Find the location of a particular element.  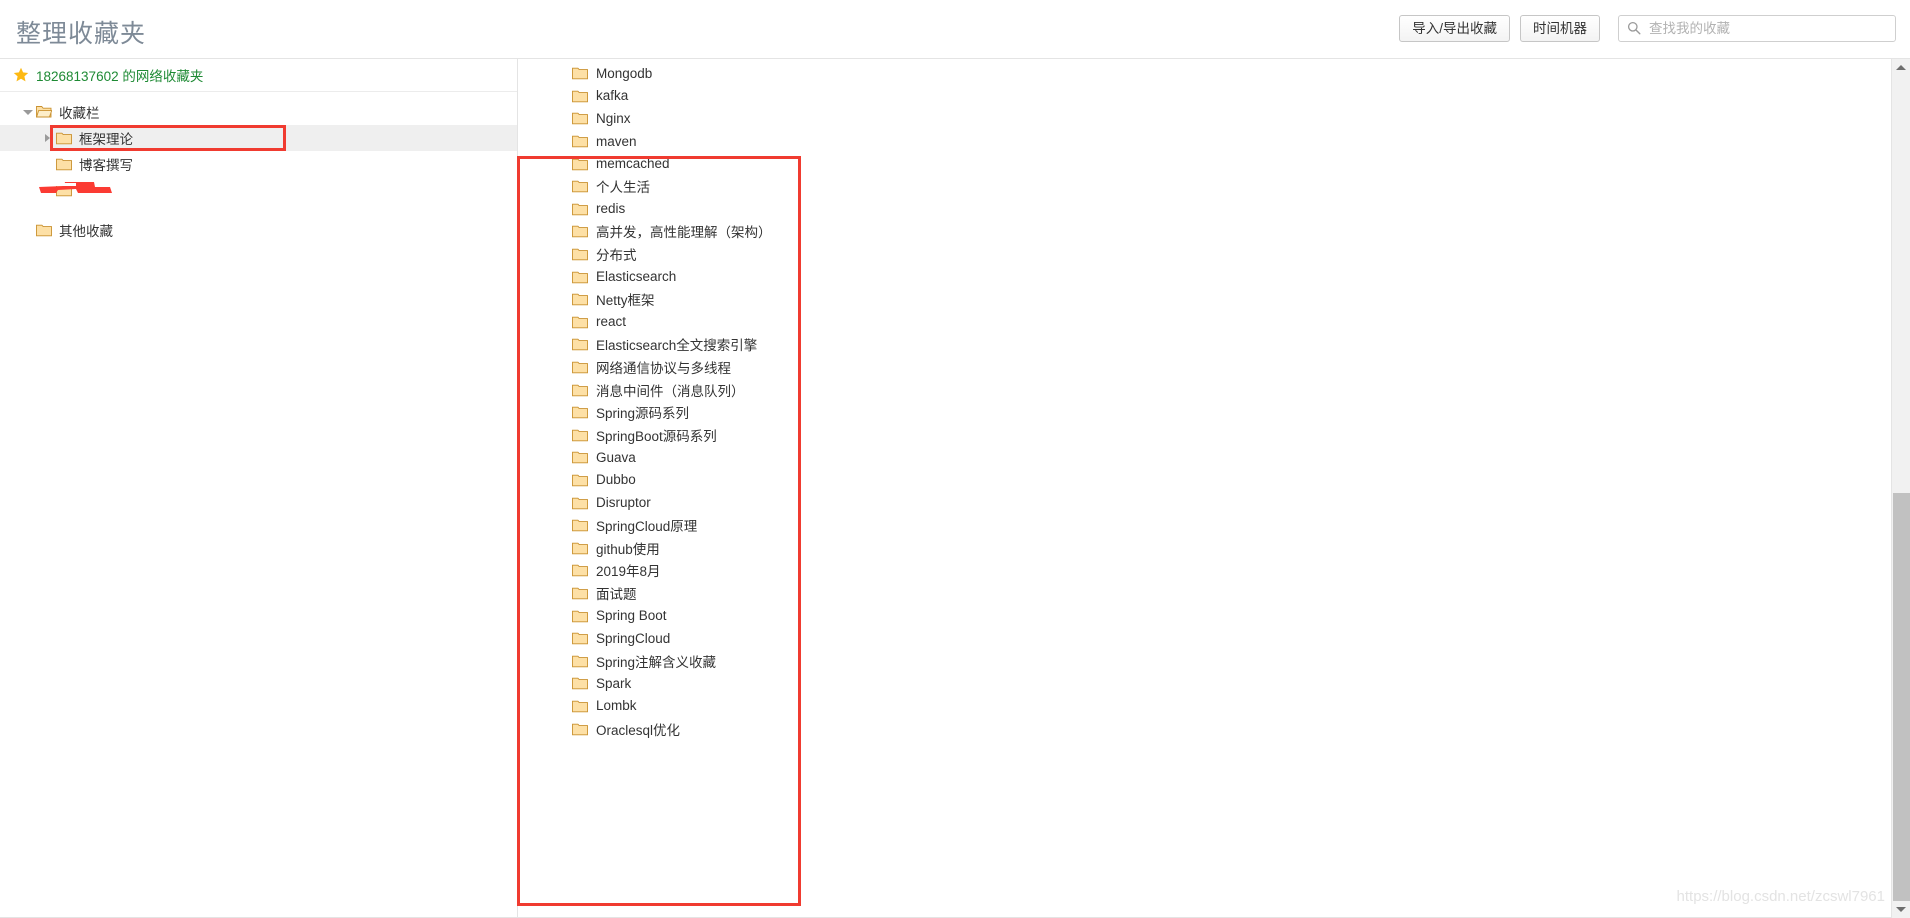

folder-list-item: 分布式 is located at coordinates (645, 254).